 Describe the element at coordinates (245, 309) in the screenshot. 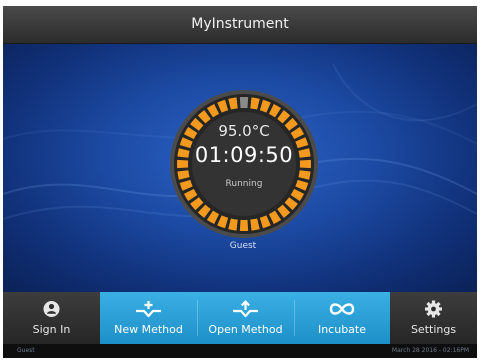

I see `open-method-icon` at that location.